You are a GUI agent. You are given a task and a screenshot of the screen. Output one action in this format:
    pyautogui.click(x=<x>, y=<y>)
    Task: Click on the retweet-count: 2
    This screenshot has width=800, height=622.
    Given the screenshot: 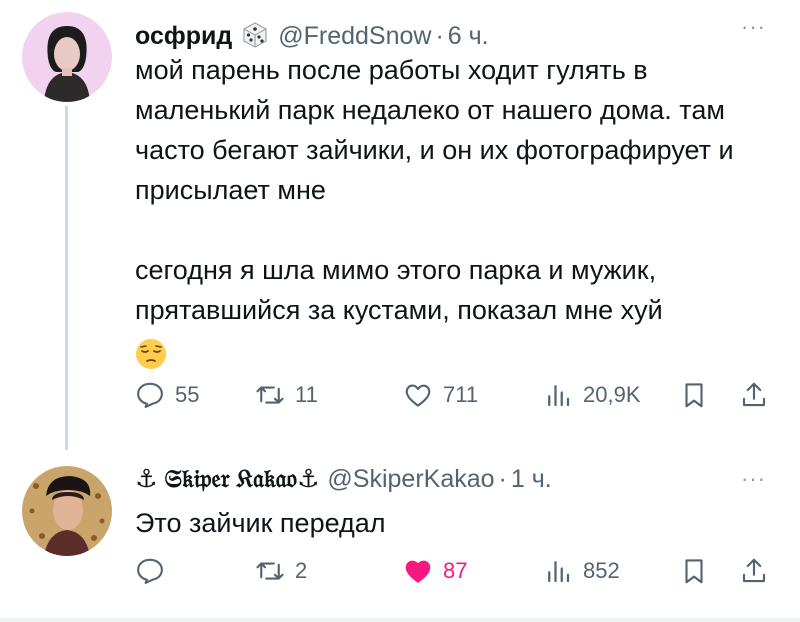 What is the action you would take?
    pyautogui.click(x=301, y=570)
    